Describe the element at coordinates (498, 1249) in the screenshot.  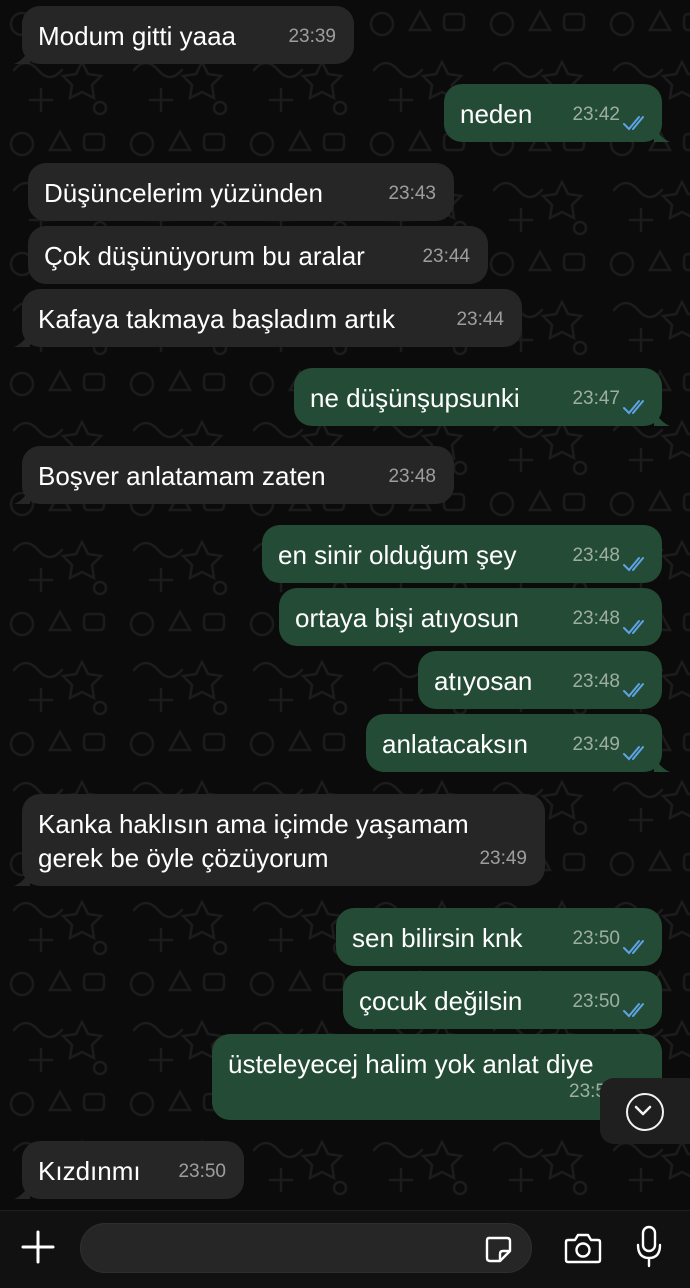
I see `sticker-icon` at that location.